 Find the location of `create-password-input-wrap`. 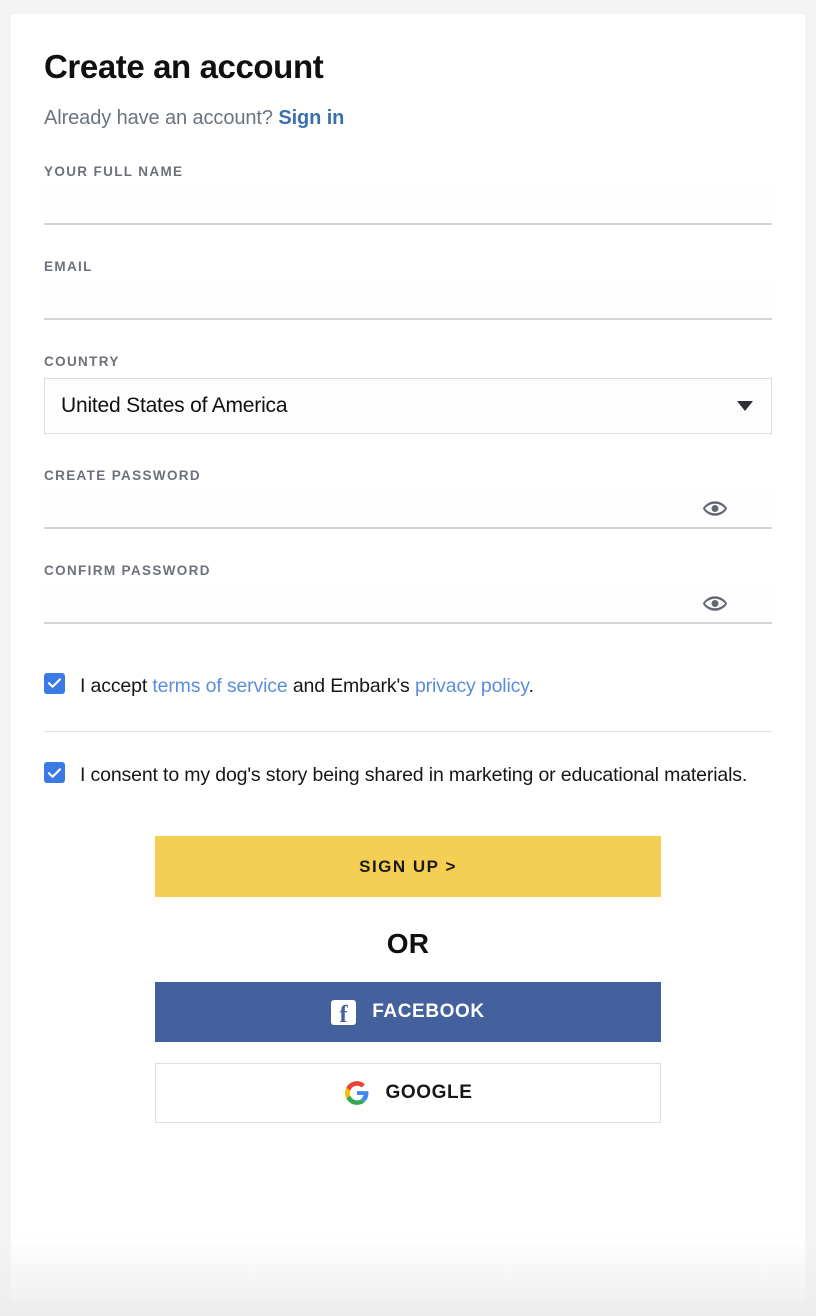

create-password-input-wrap is located at coordinates (408, 509).